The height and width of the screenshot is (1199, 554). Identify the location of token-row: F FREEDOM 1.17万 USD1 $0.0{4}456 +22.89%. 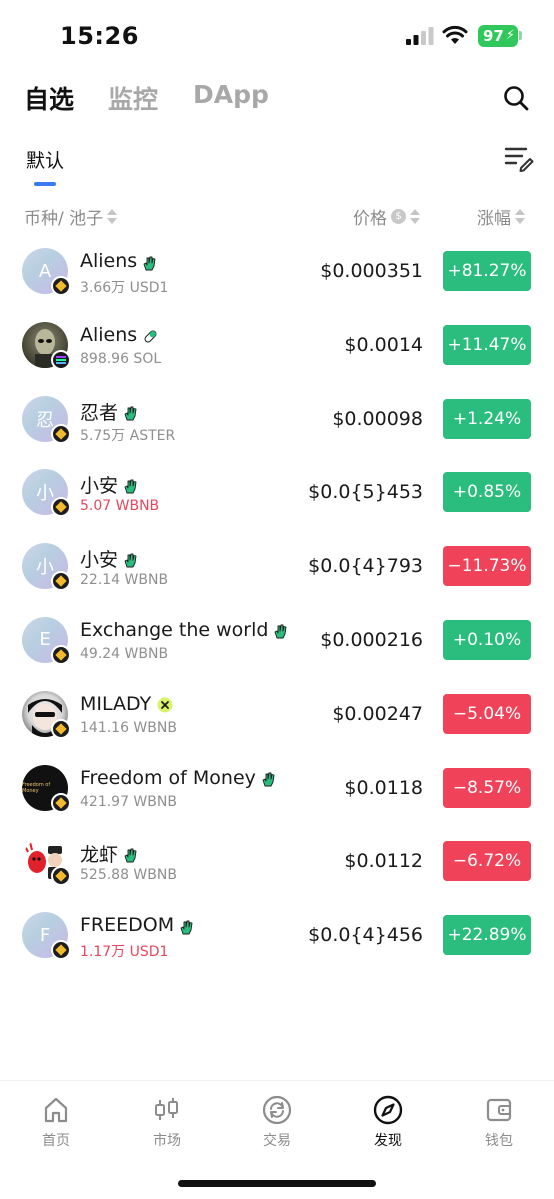
(277, 937).